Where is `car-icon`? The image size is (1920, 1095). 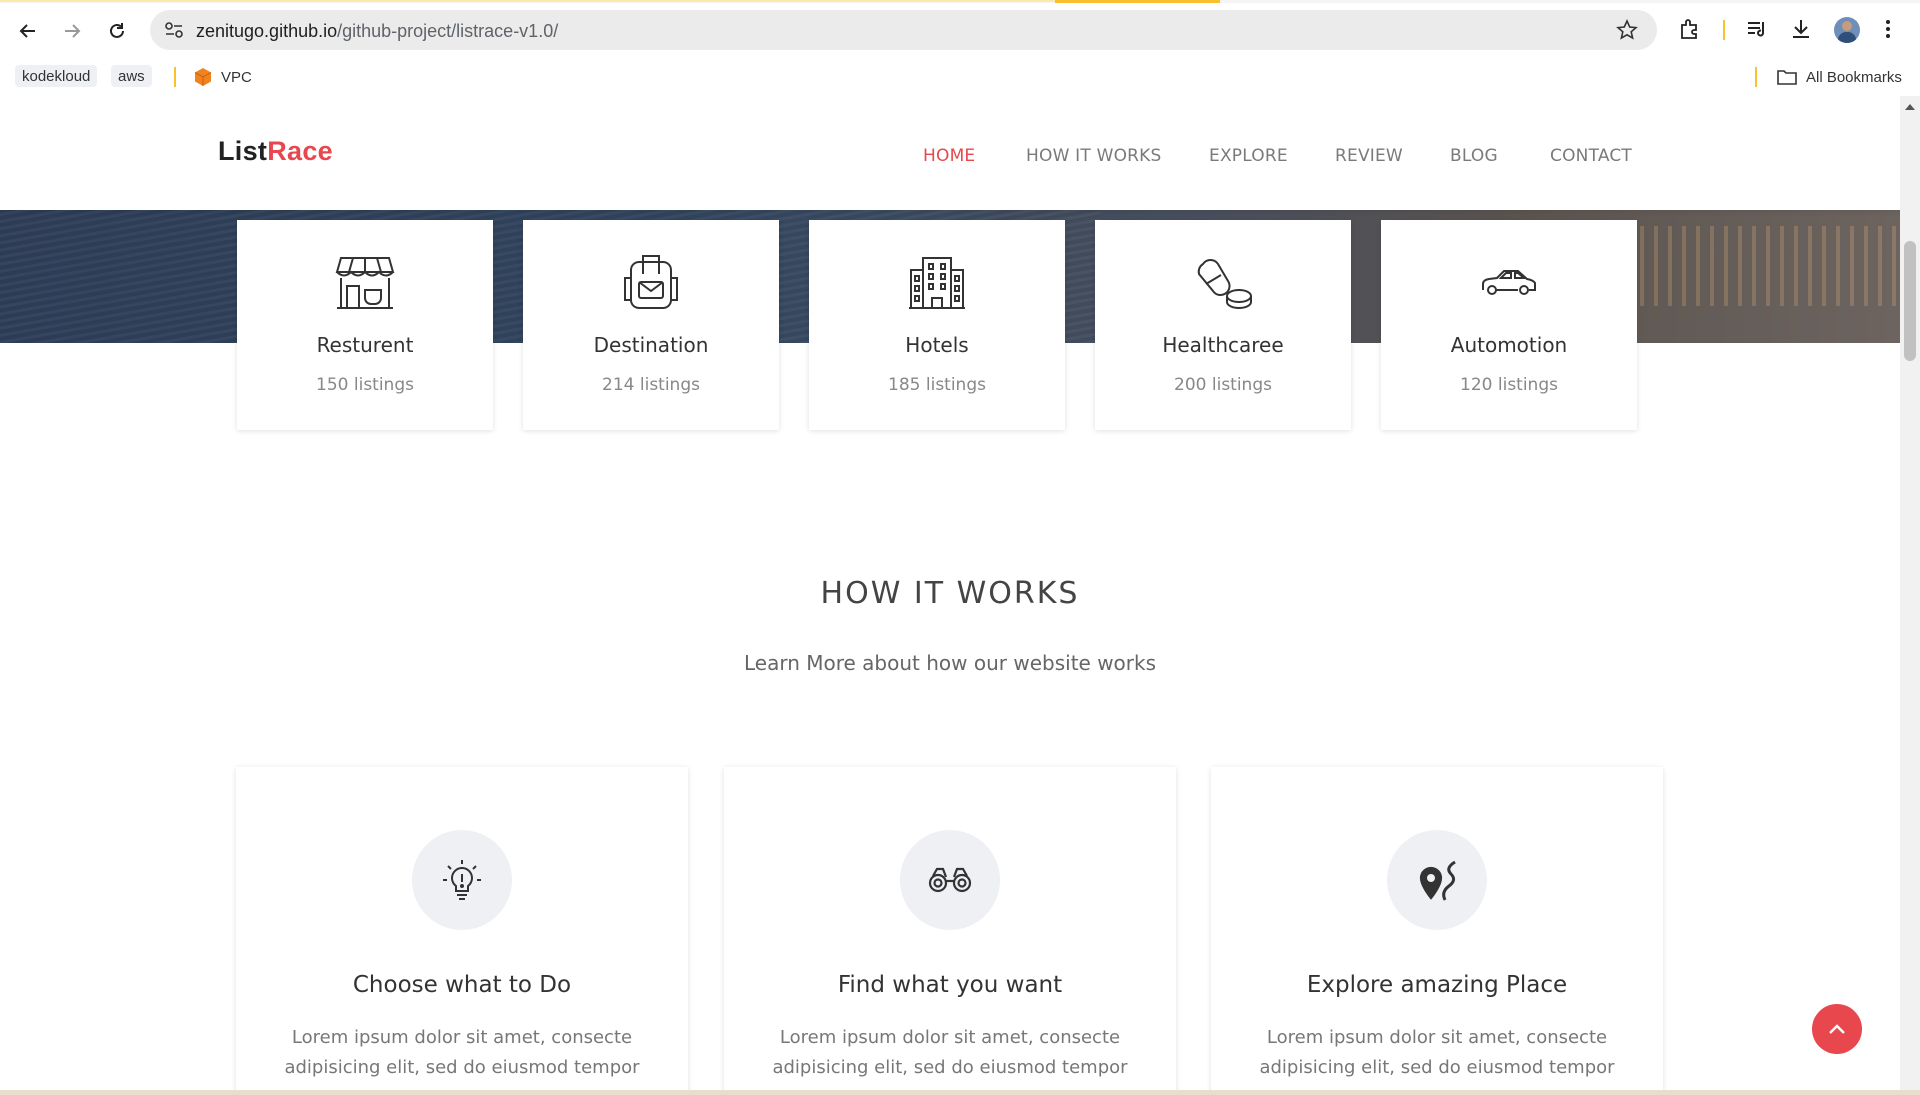
car-icon is located at coordinates (1509, 282).